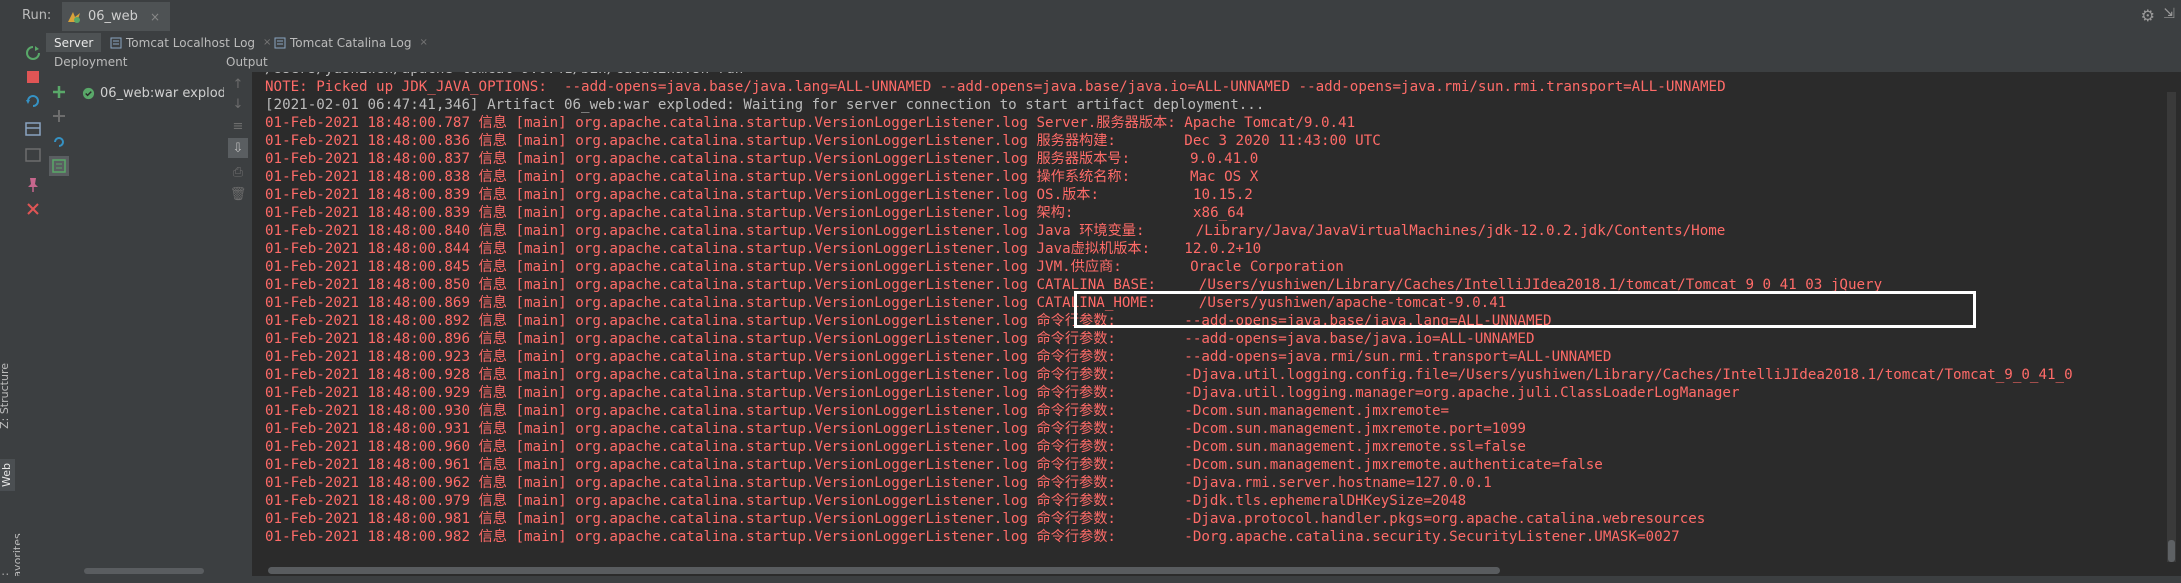 This screenshot has width=2181, height=583. I want to click on tab-tomcat-catalina-log: Tomcat Catalina Log ×, so click(351, 42).